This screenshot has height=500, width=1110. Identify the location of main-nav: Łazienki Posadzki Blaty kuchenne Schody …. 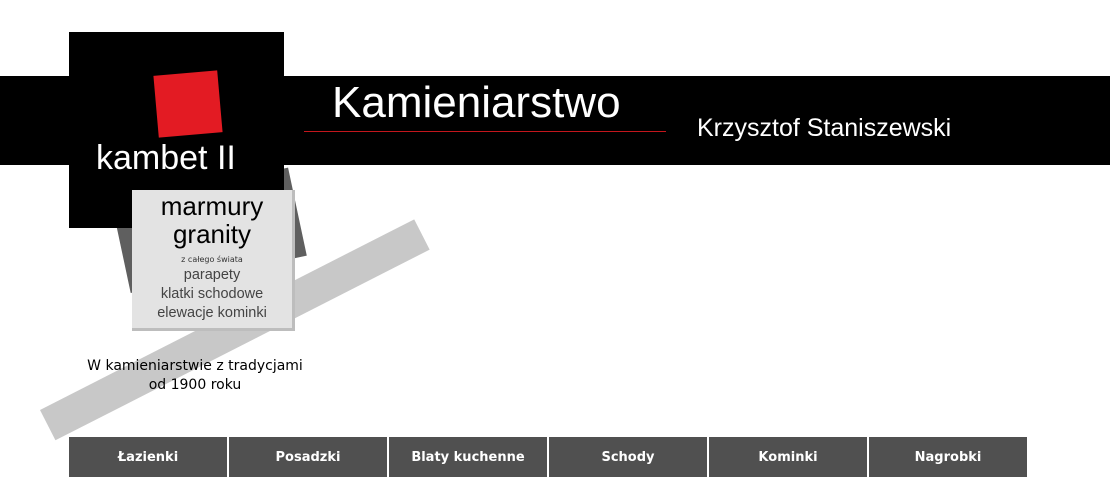
(548, 457).